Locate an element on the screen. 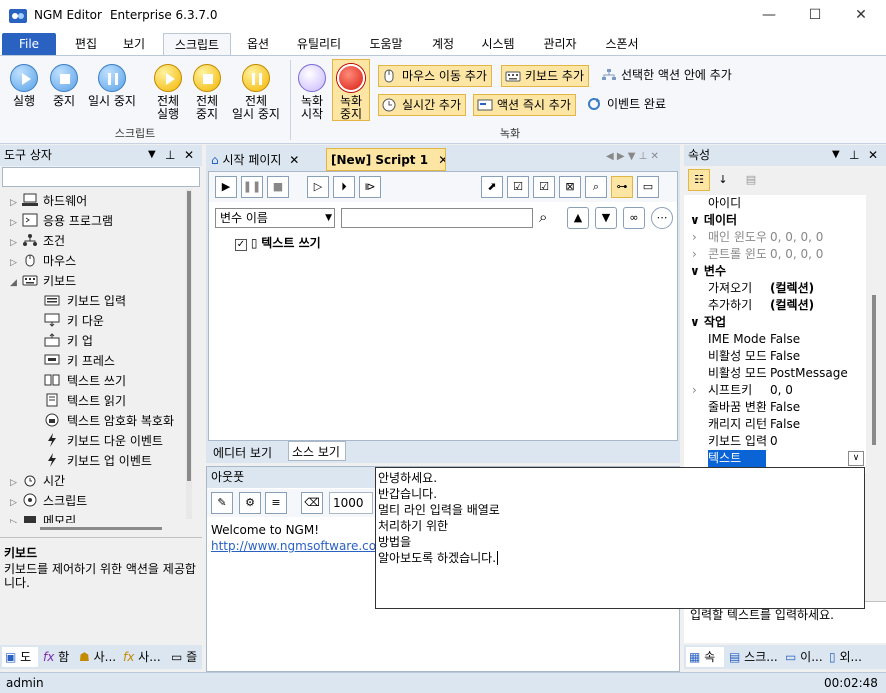 This screenshot has height=693, width=886. stop-button: 중지 is located at coordinates (64, 86).